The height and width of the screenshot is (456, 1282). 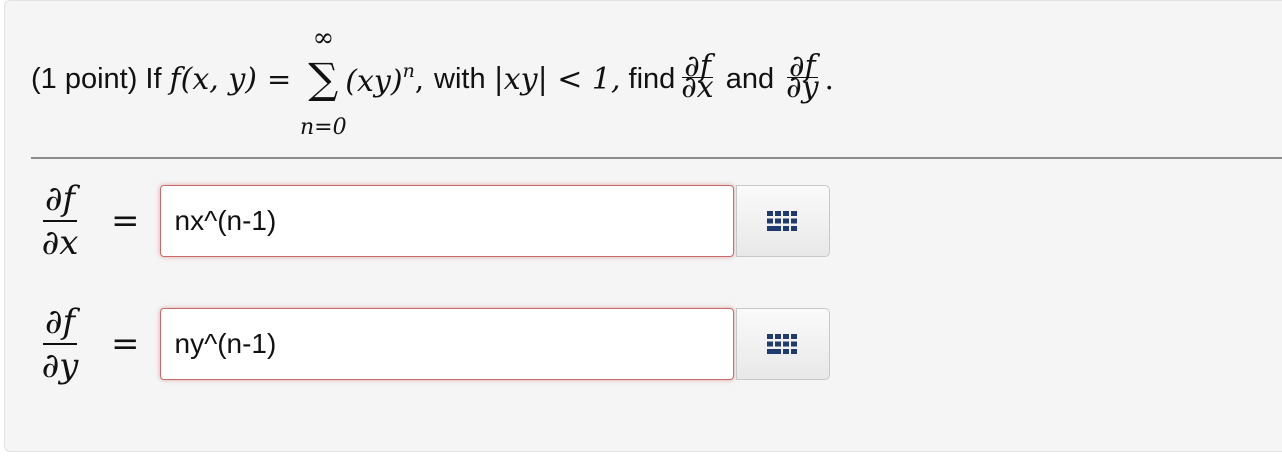 I want to click on sum-upper-limit: ∞, so click(x=323, y=38).